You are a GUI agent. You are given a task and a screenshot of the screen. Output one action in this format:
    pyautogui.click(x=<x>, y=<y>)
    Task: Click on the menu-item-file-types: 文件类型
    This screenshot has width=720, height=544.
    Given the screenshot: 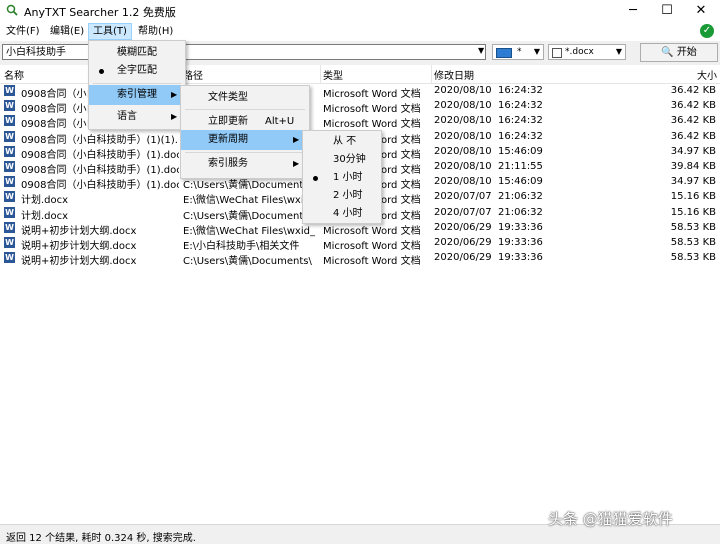 What is the action you would take?
    pyautogui.click(x=245, y=98)
    